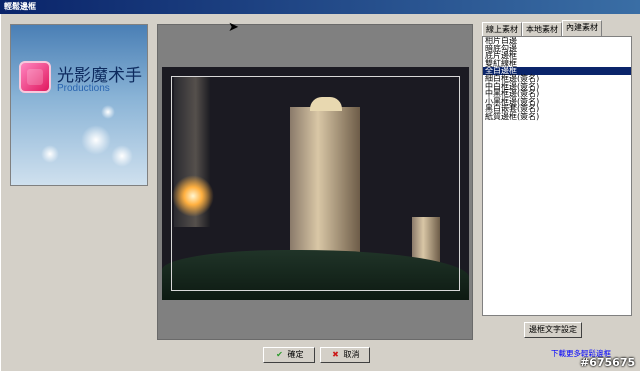 The height and width of the screenshot is (371, 640). I want to click on window-titlebar: 輕鬆邊框, so click(320, 7).